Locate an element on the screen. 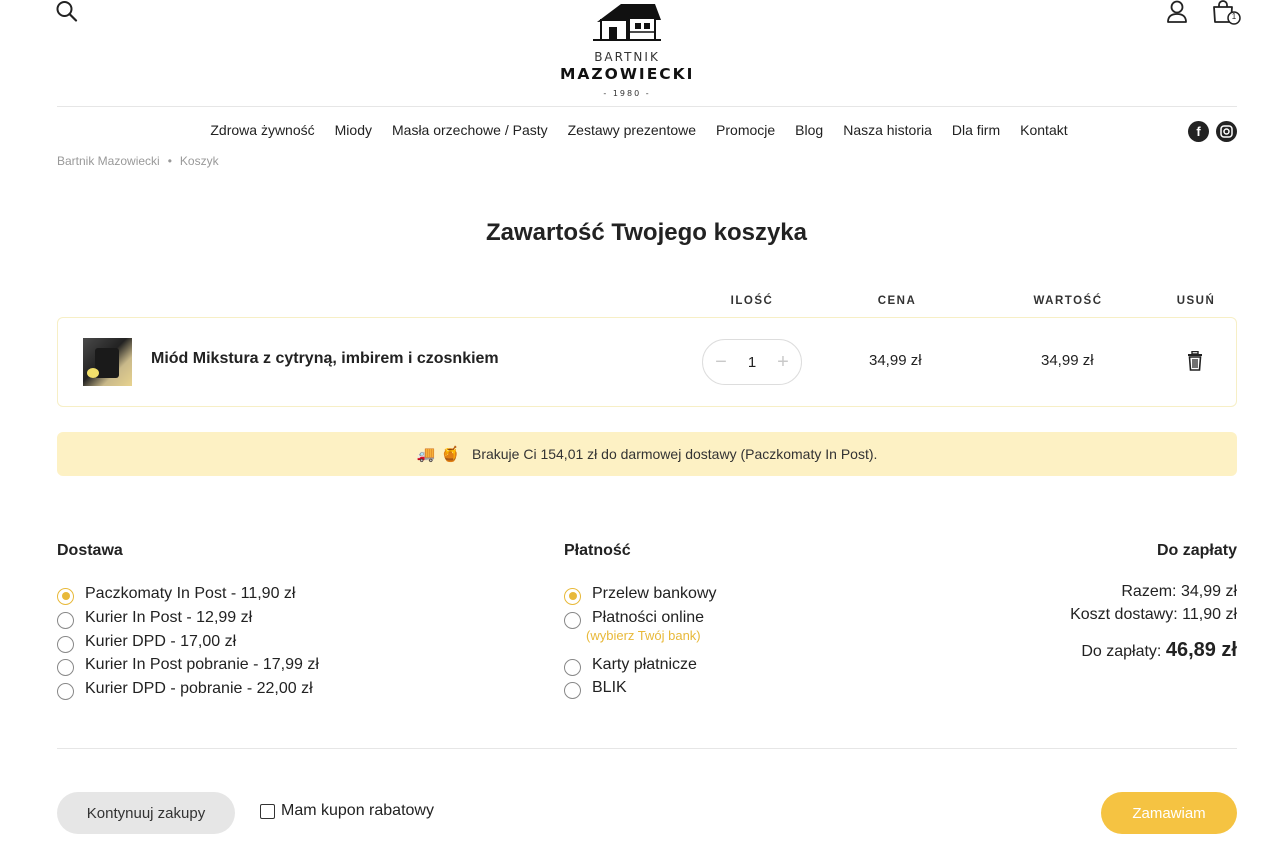 This screenshot has height=846, width=1275. breadcrumb-current: Koszyk is located at coordinates (199, 161).